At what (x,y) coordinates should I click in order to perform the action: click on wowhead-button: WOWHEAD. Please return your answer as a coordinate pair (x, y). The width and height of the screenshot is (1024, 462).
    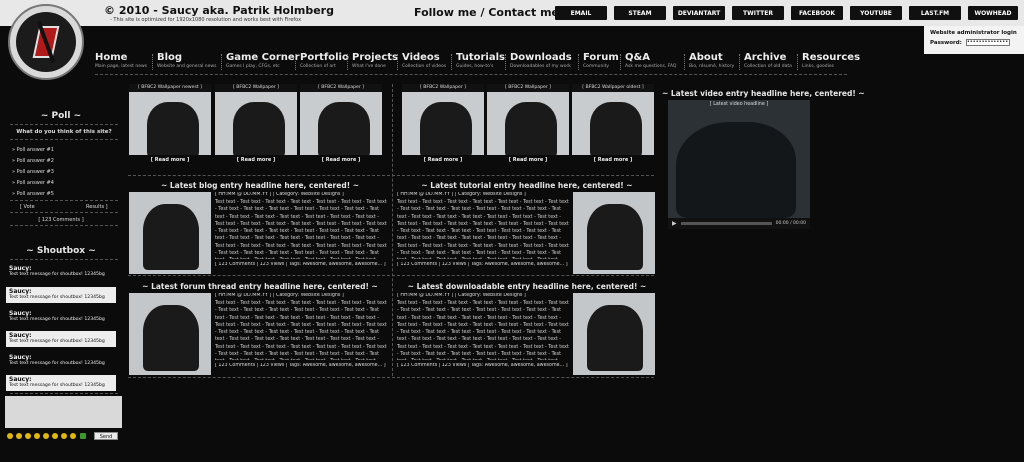
    Looking at the image, I should click on (993, 13).